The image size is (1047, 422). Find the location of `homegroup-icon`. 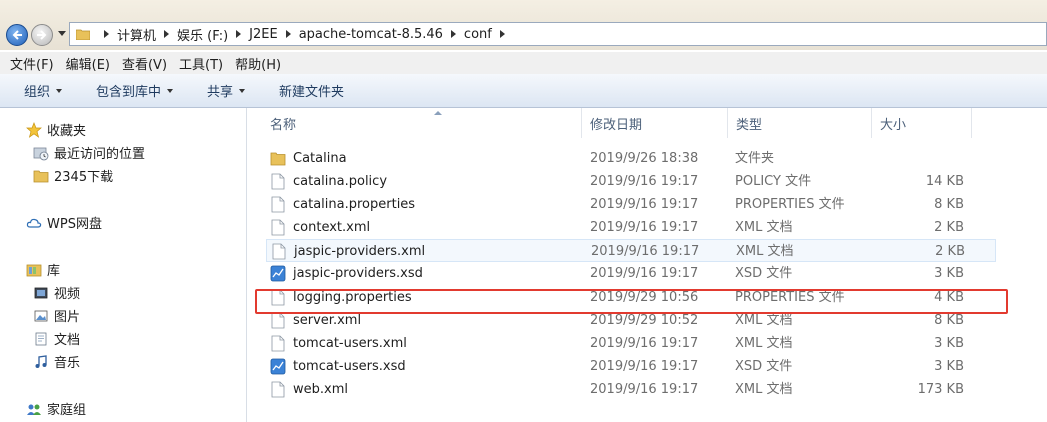

homegroup-icon is located at coordinates (34, 409).